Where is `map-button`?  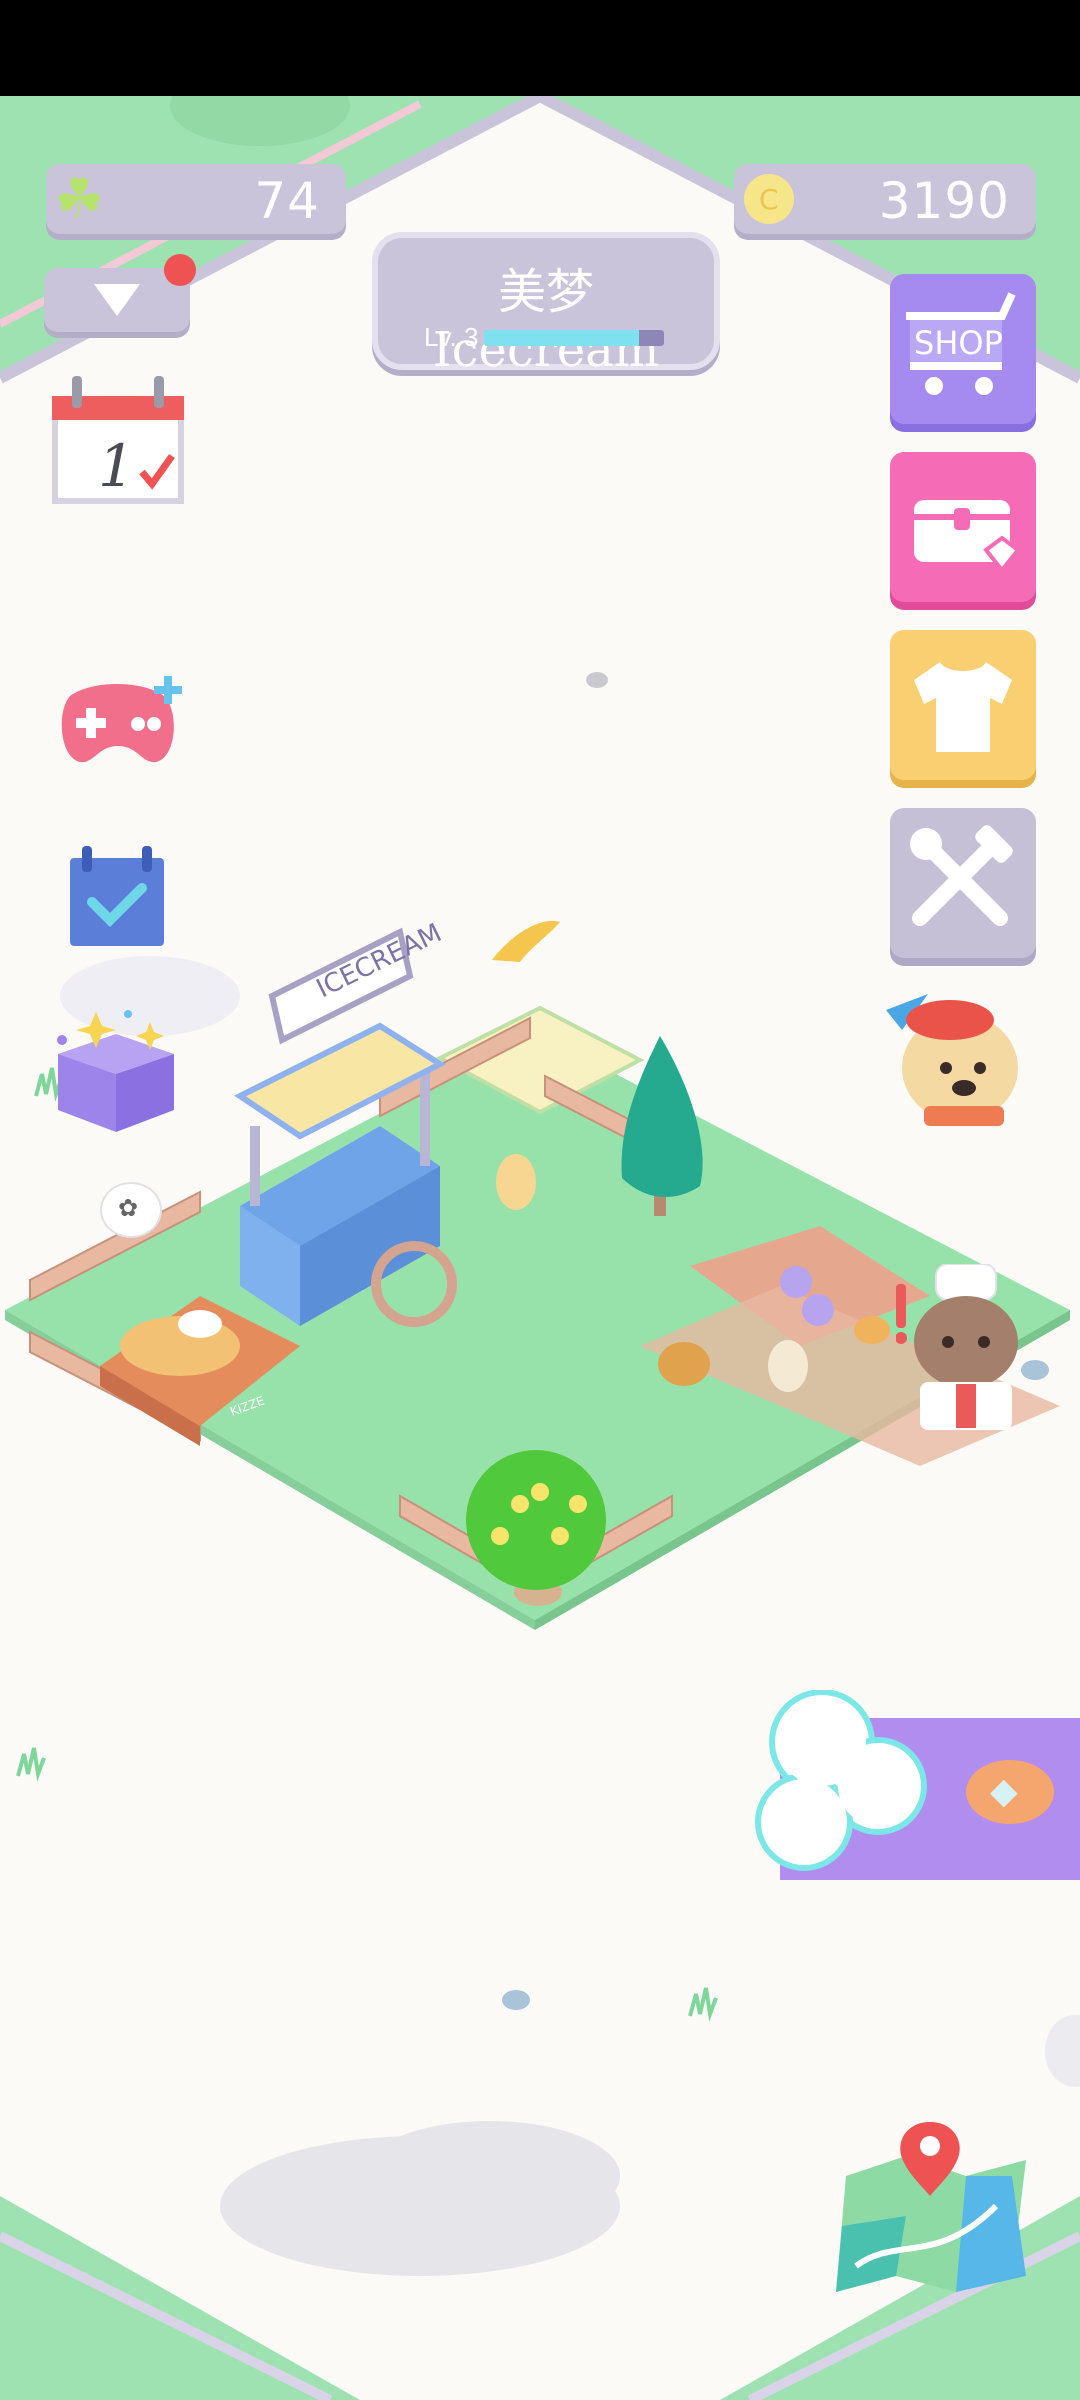
map-button is located at coordinates (931, 2216).